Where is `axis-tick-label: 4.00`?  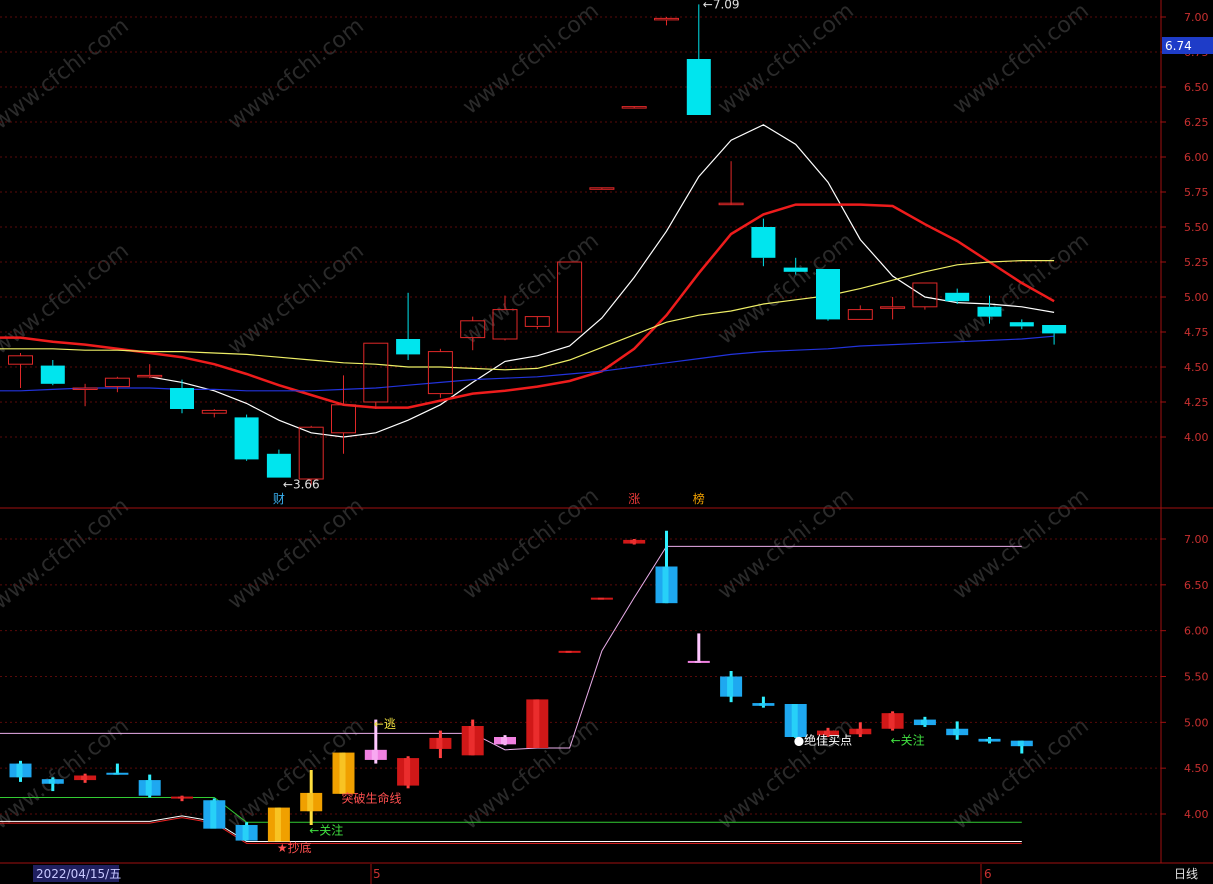
axis-tick-label: 4.00 is located at coordinates (1196, 437).